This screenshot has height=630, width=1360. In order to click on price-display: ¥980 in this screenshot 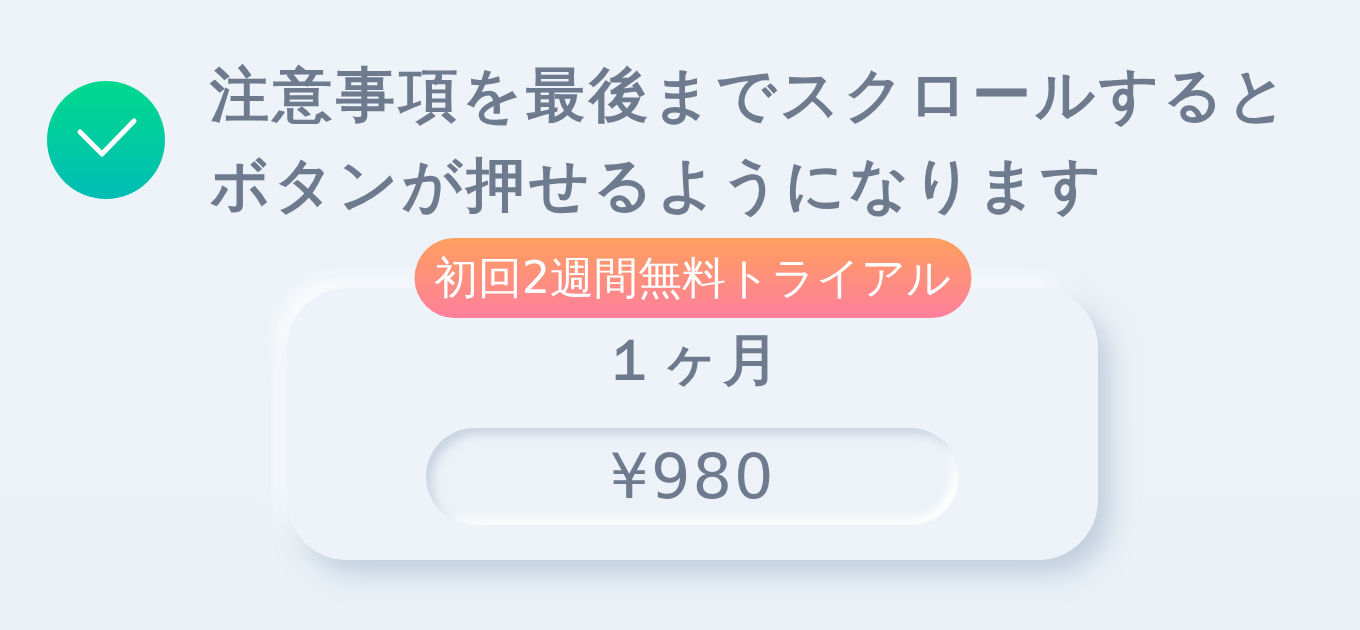, I will do `click(692, 476)`.